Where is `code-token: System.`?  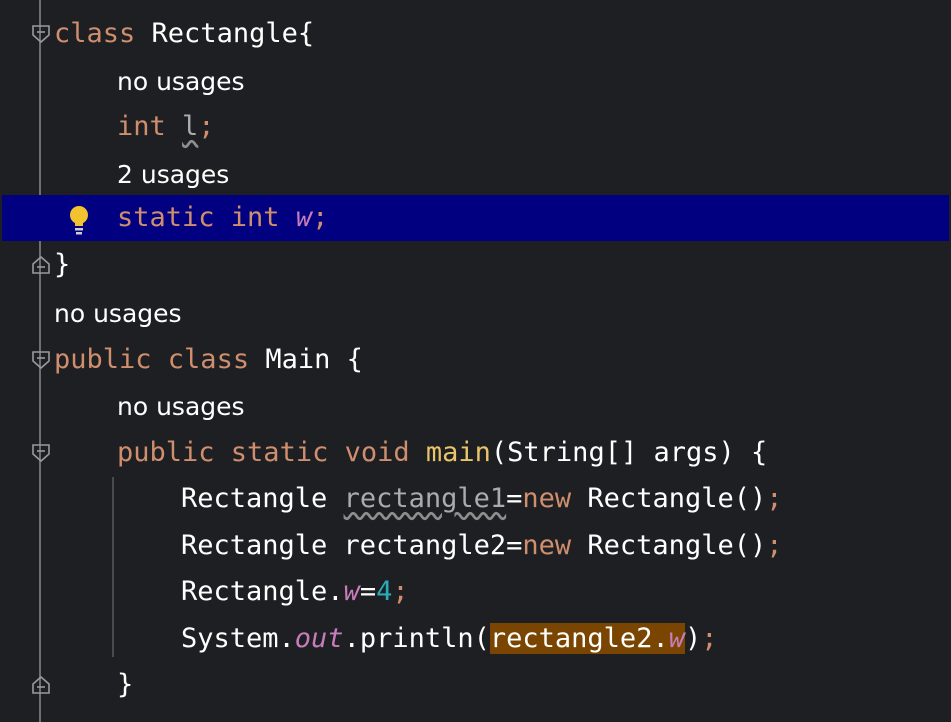
code-token: System. is located at coordinates (238, 638).